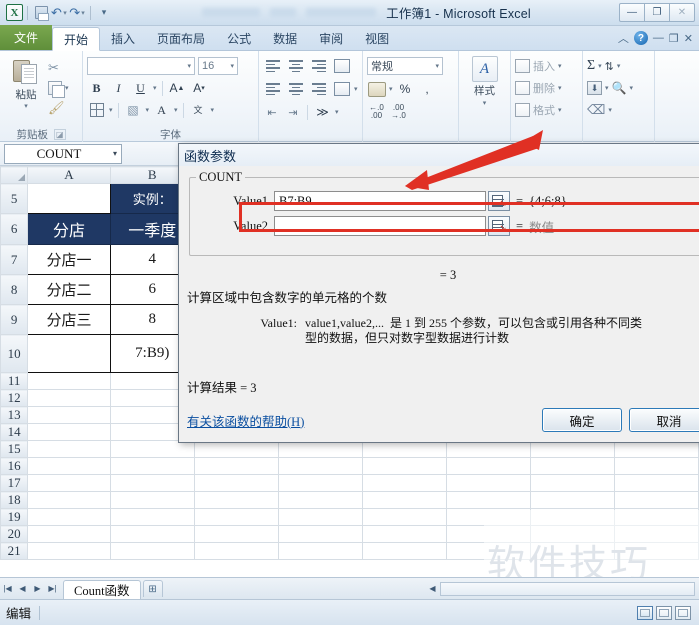  What do you see at coordinates (582, 420) in the screenshot?
I see `ok-button: 确定` at bounding box center [582, 420].